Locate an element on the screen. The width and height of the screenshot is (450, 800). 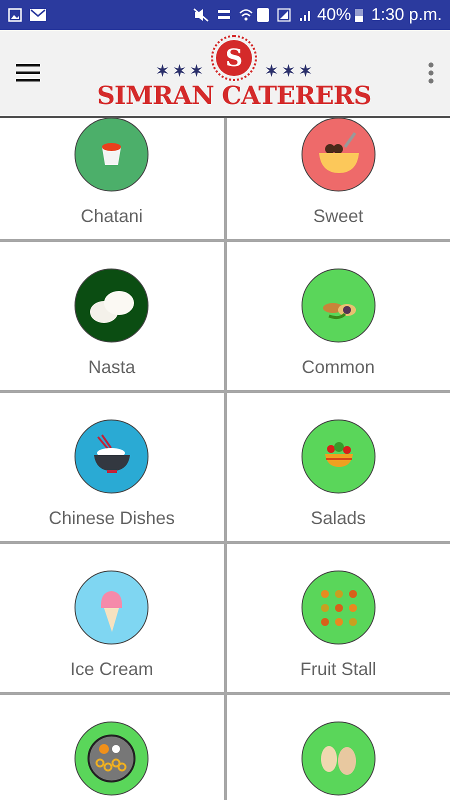
category-label: Sweet is located at coordinates (338, 216).